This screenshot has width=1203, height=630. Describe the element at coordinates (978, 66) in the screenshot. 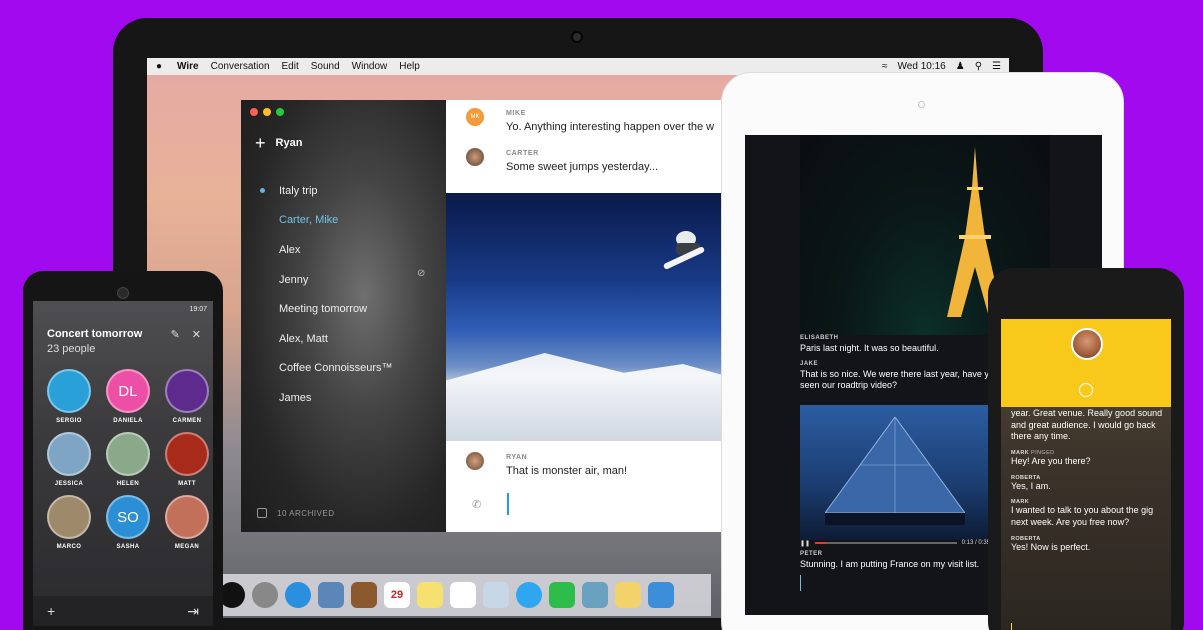

I see `spotlight-icon: ⚲` at that location.